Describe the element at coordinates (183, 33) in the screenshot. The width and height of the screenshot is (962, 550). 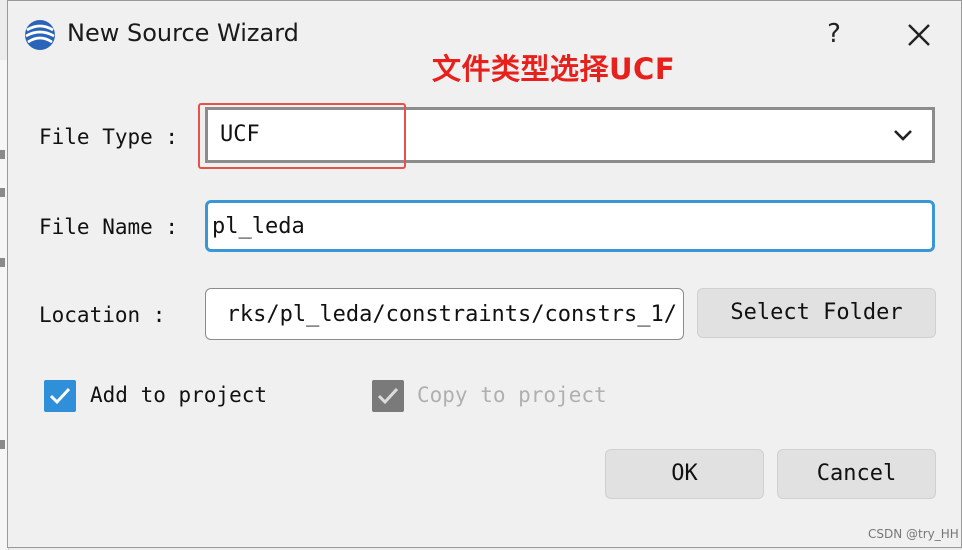
I see `window-title: New Source Wizard` at that location.